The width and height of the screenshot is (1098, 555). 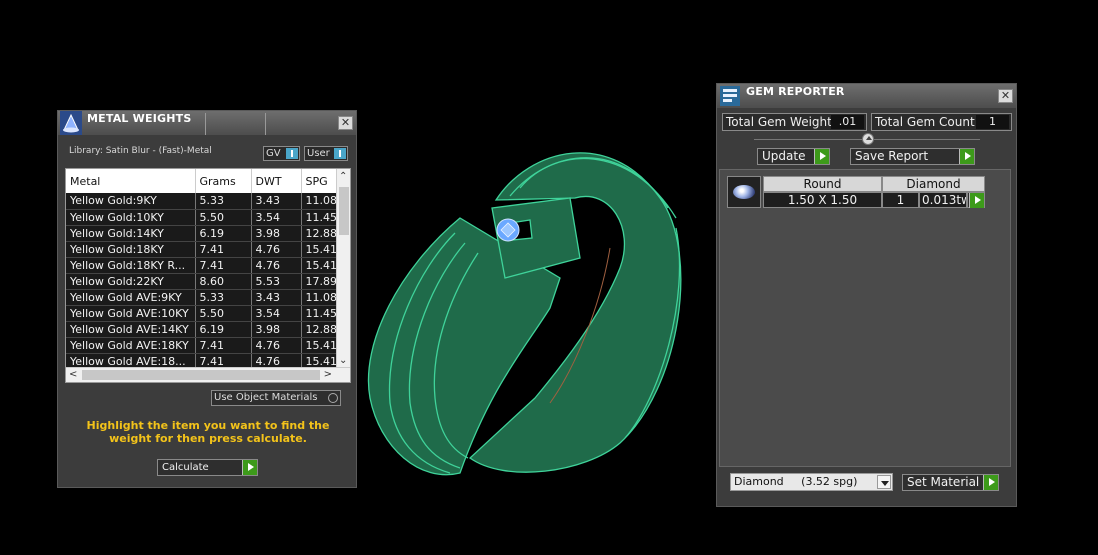 What do you see at coordinates (131, 181) in the screenshot?
I see `column-header-metal: Metal` at bounding box center [131, 181].